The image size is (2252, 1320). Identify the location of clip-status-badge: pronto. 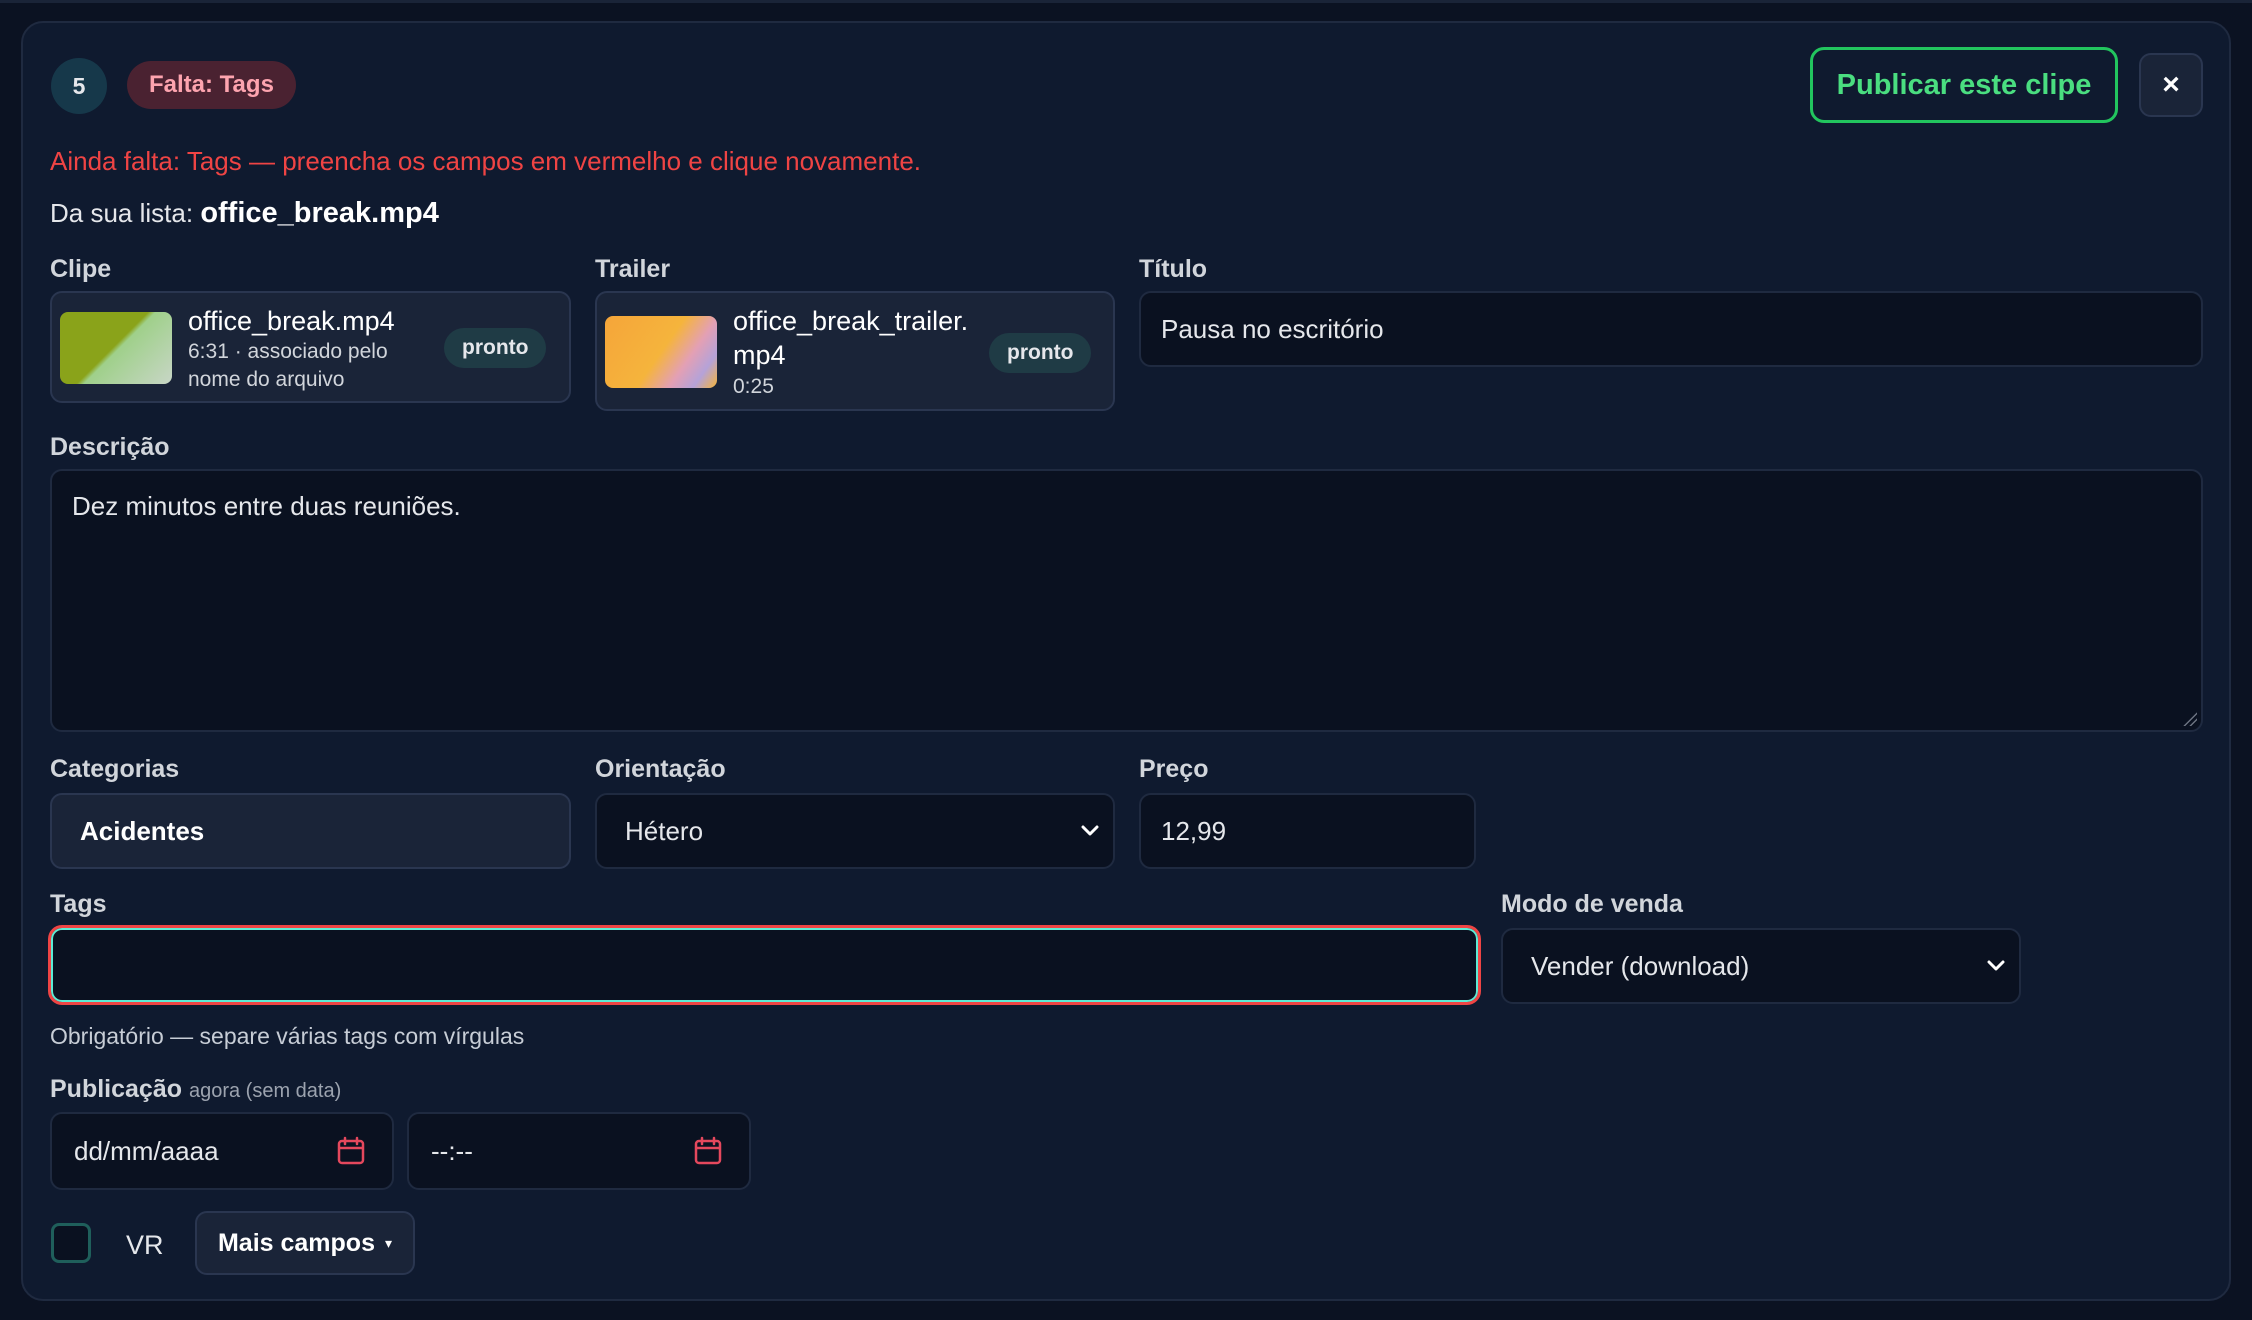
(495, 348).